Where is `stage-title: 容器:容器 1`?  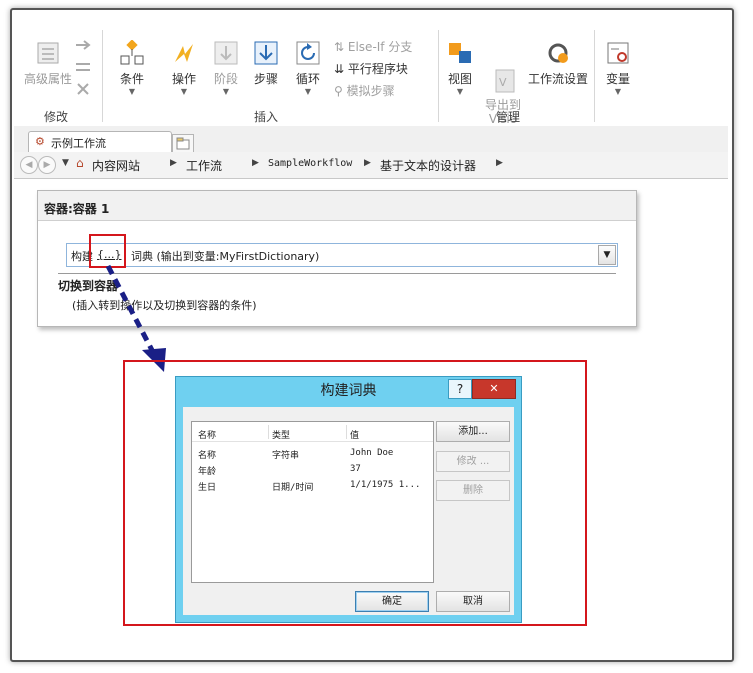
stage-title: 容器:容器 1 is located at coordinates (337, 206).